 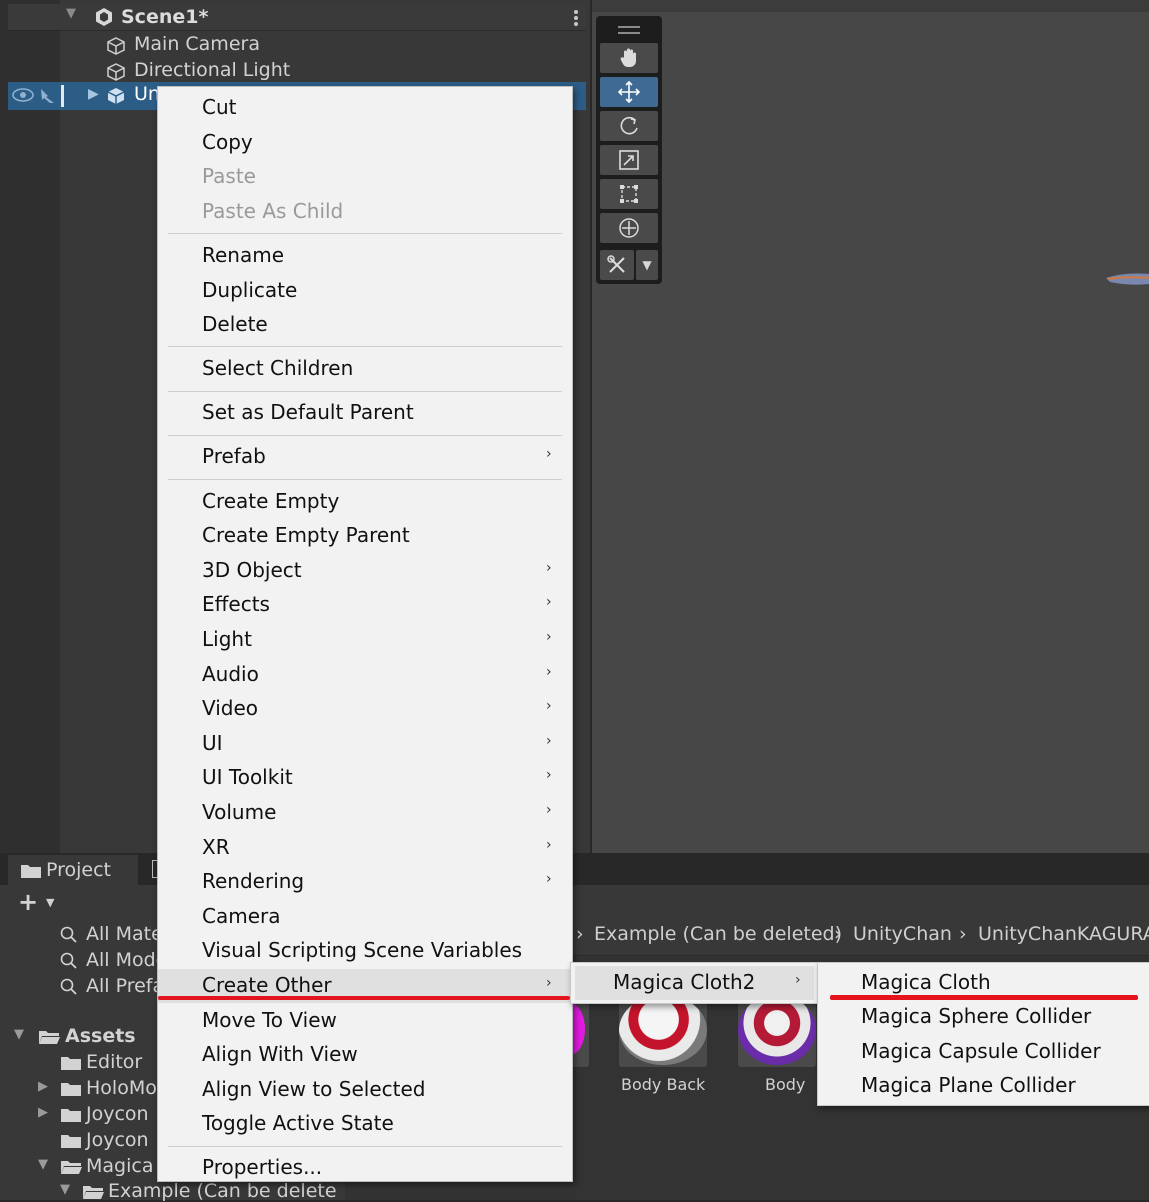 I want to click on unity-logo-icon, so click(x=104, y=17).